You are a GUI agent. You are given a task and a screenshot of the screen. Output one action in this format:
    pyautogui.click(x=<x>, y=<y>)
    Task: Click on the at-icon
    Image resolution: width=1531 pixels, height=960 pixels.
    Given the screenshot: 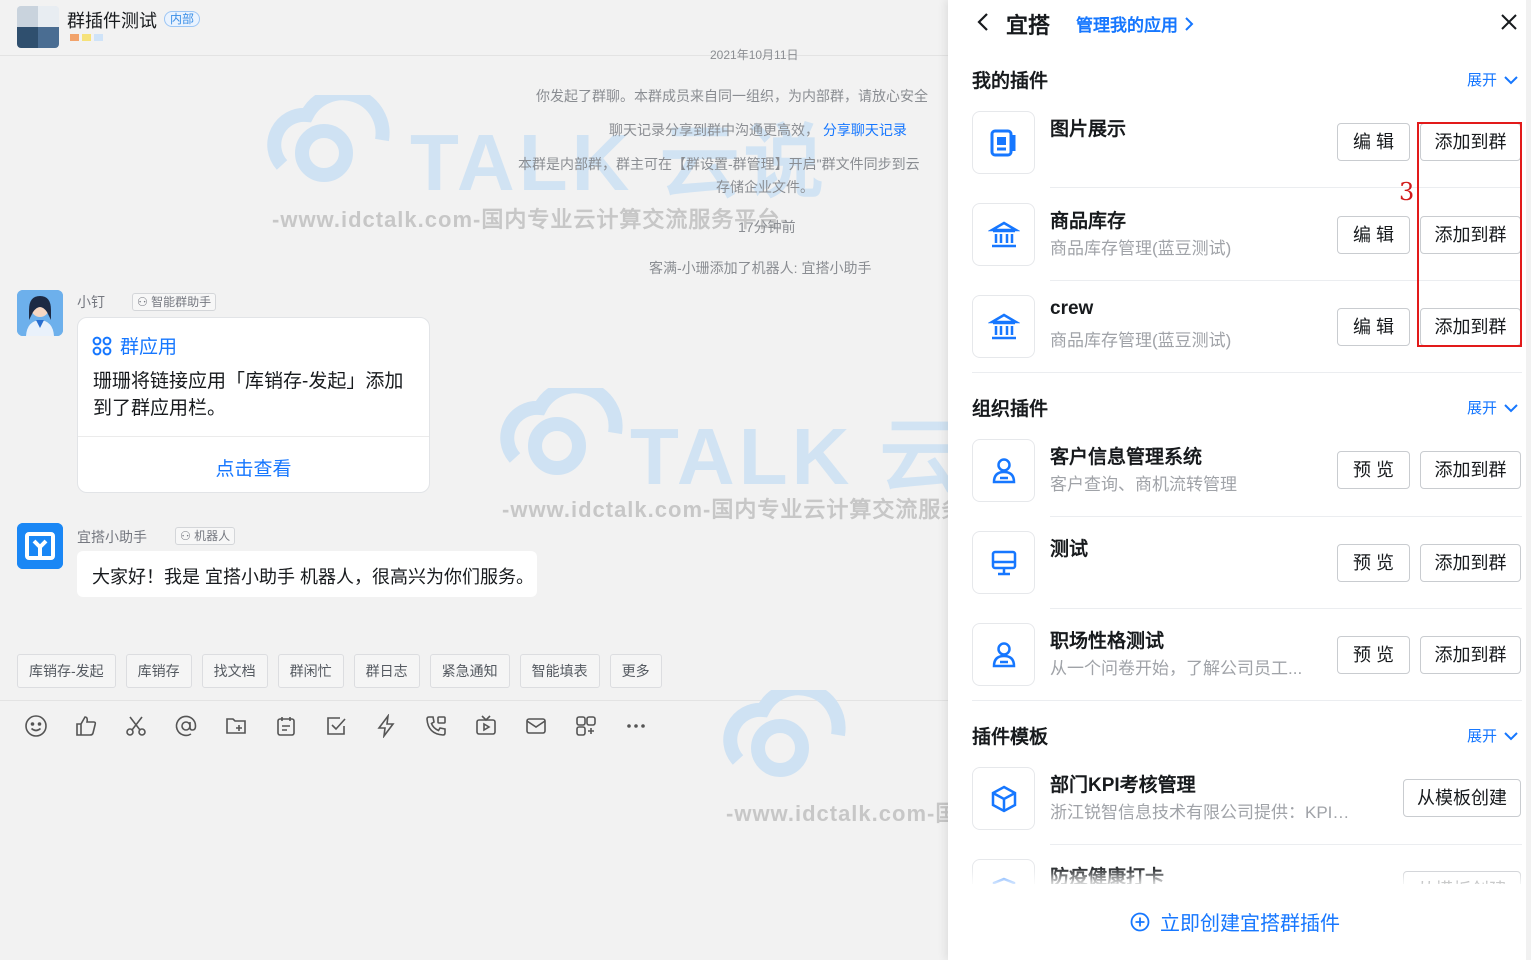 What is the action you would take?
    pyautogui.click(x=185, y=725)
    